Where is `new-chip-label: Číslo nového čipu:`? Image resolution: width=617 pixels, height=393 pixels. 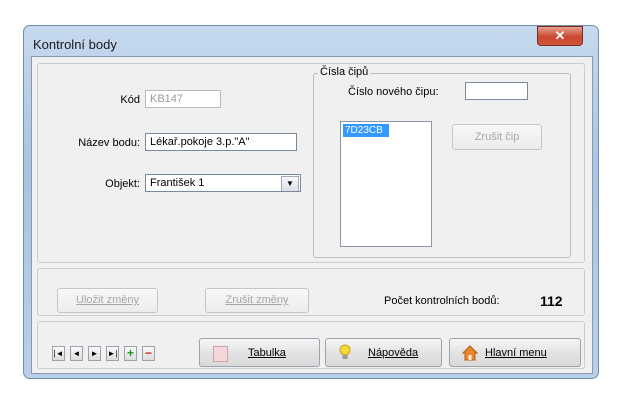 new-chip-label: Číslo nového čipu: is located at coordinates (393, 92).